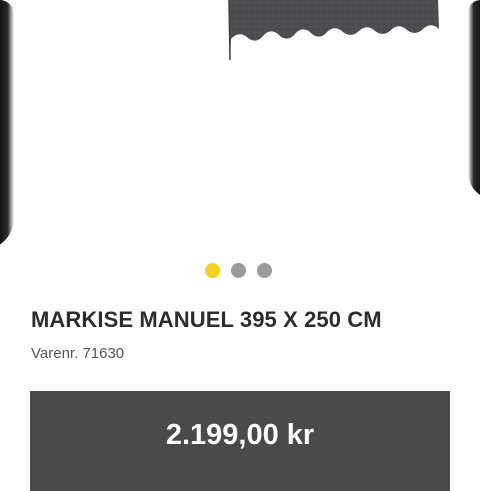 This screenshot has width=480, height=491. What do you see at coordinates (55, 353) in the screenshot?
I see `sku-label: Varenr.` at bounding box center [55, 353].